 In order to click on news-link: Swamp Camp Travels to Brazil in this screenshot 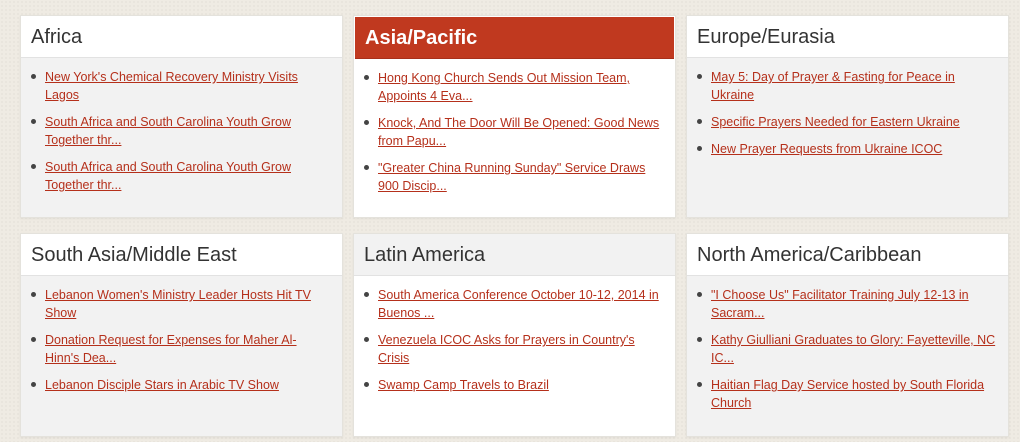, I will do `click(463, 385)`.